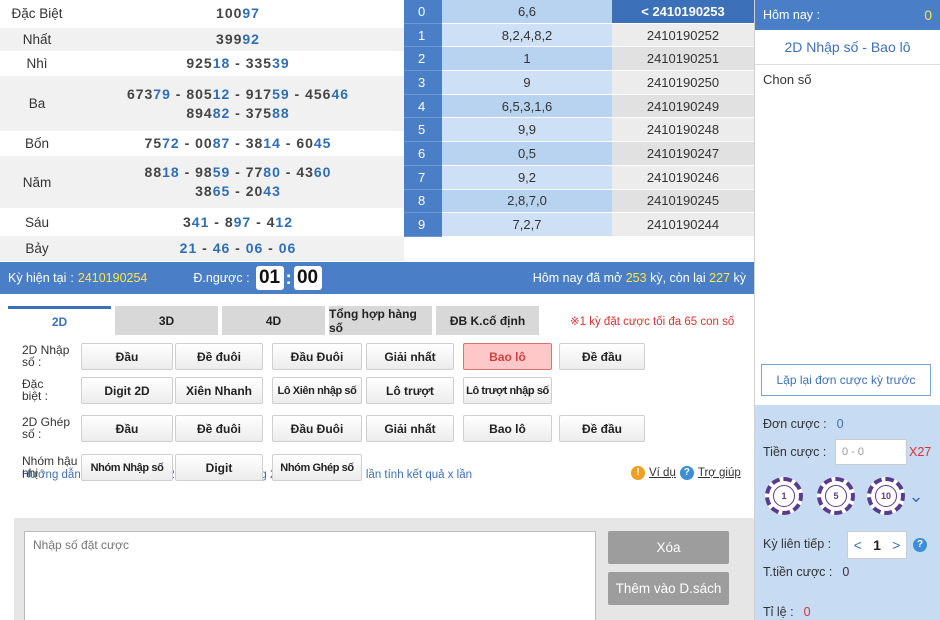  What do you see at coordinates (423, 12) in the screenshot?
I see `digit-cell: 0` at bounding box center [423, 12].